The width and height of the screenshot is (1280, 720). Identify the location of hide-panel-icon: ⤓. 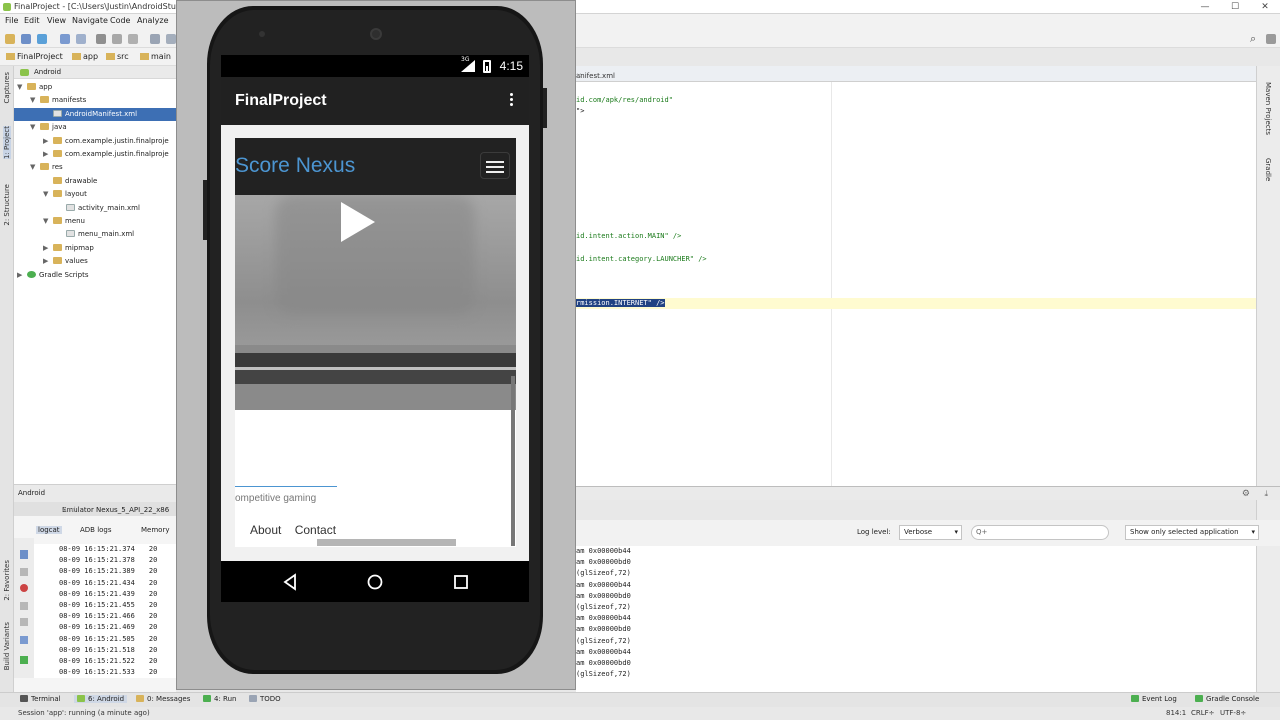
(1266, 494).